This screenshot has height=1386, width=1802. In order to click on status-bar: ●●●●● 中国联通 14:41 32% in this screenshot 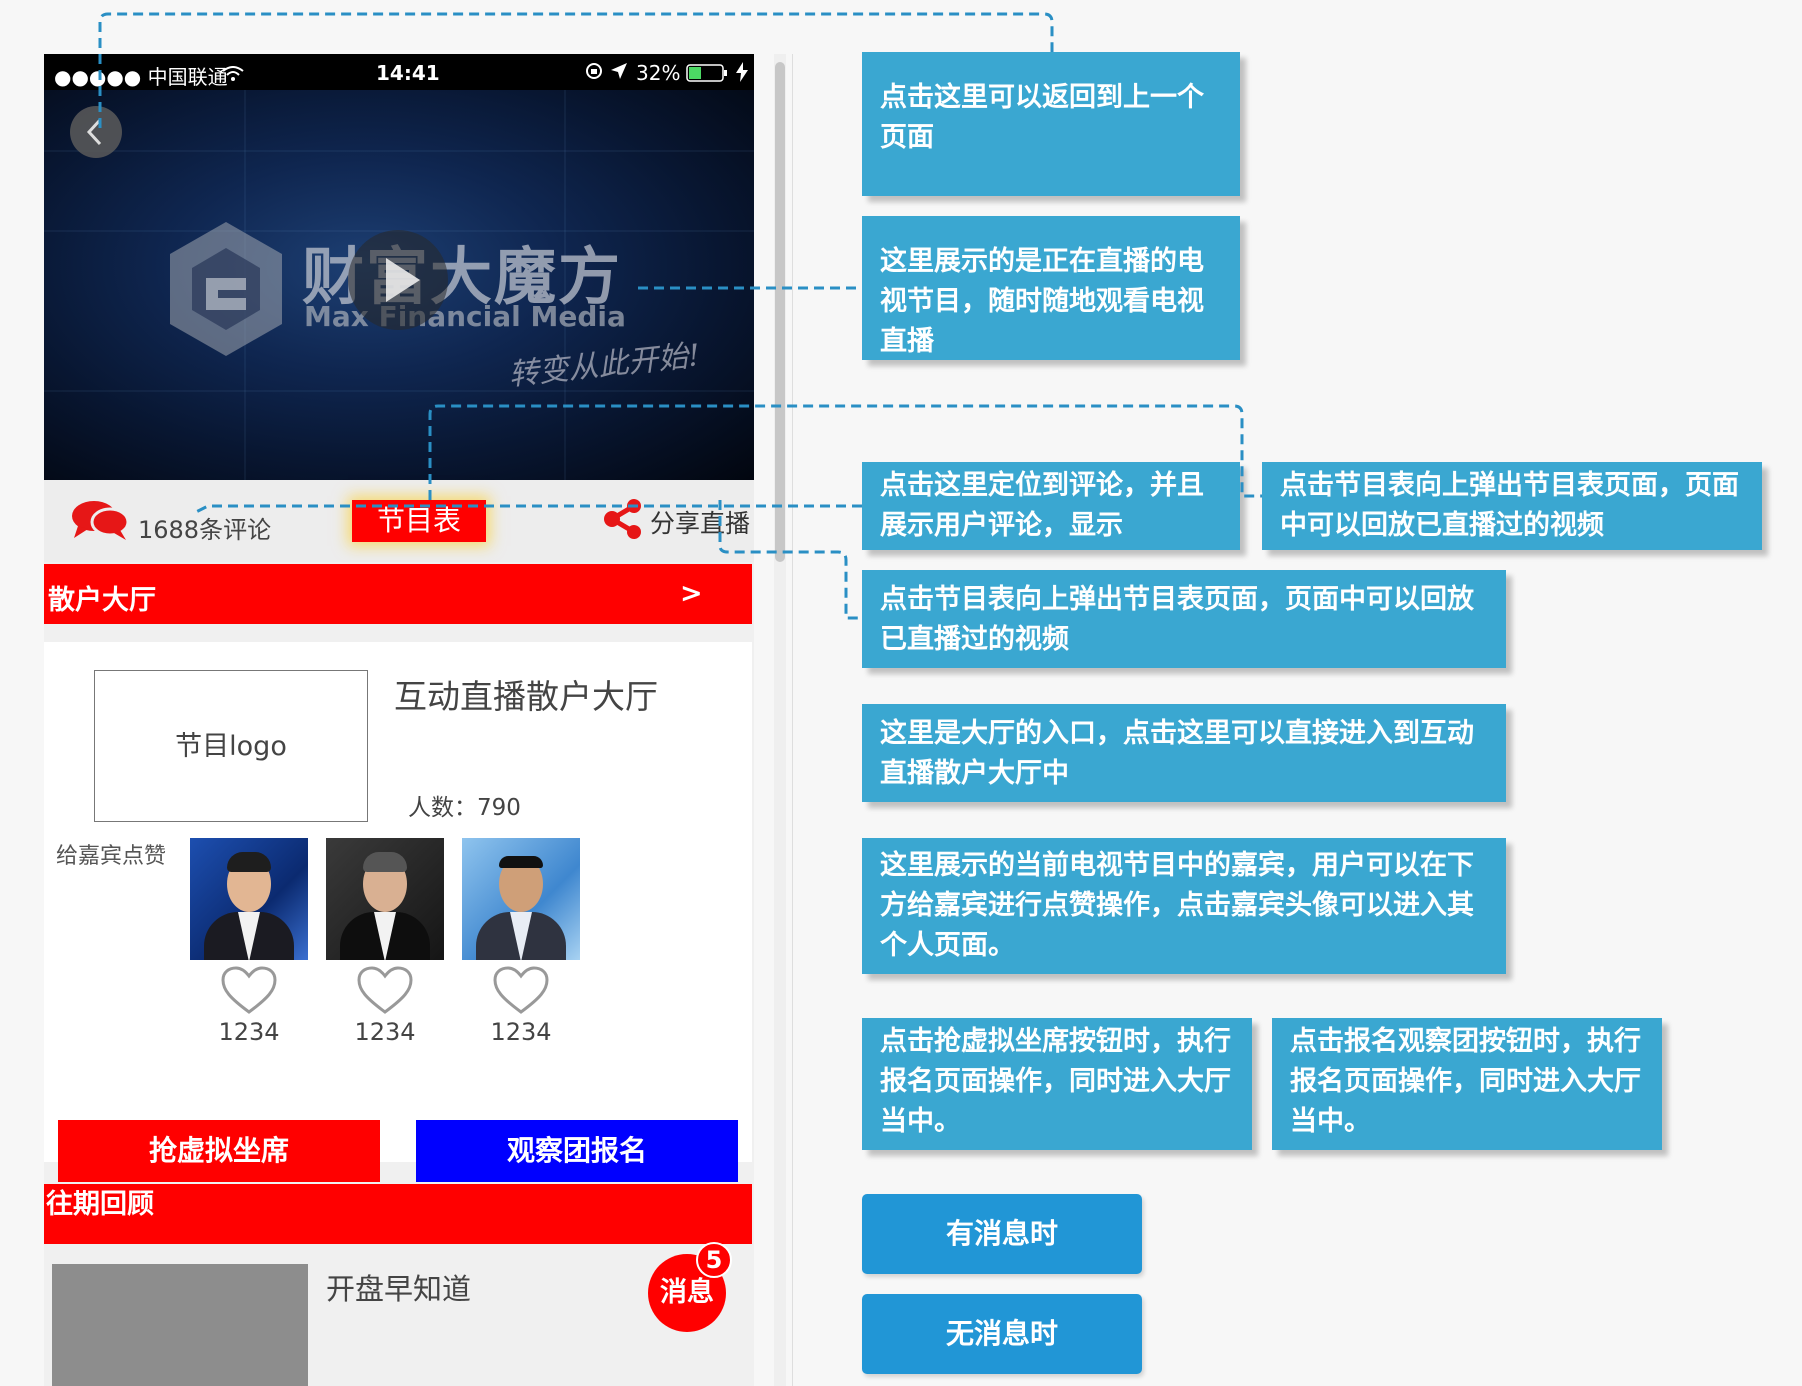, I will do `click(399, 72)`.